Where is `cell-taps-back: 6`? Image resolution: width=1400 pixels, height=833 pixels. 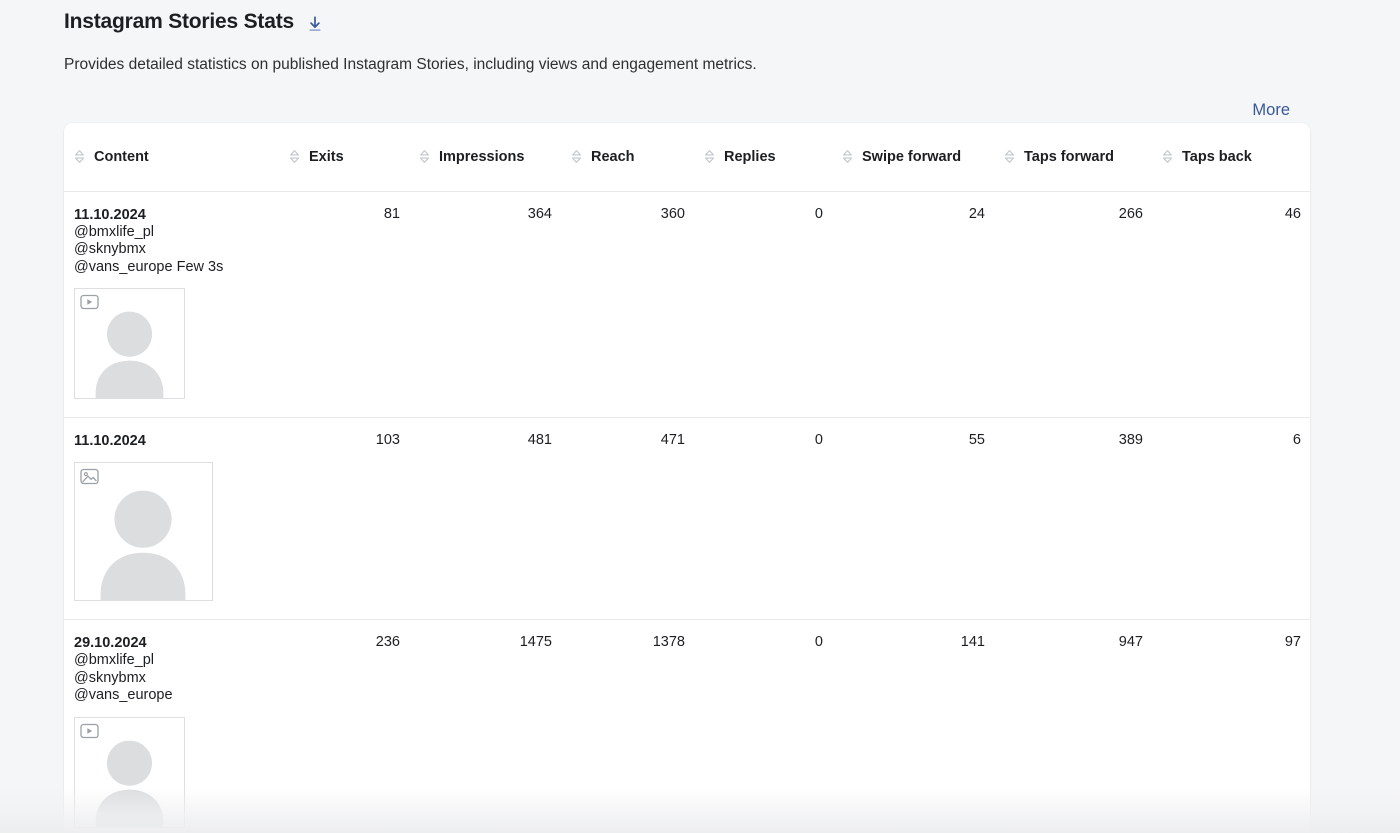
cell-taps-back: 6 is located at coordinates (1231, 519).